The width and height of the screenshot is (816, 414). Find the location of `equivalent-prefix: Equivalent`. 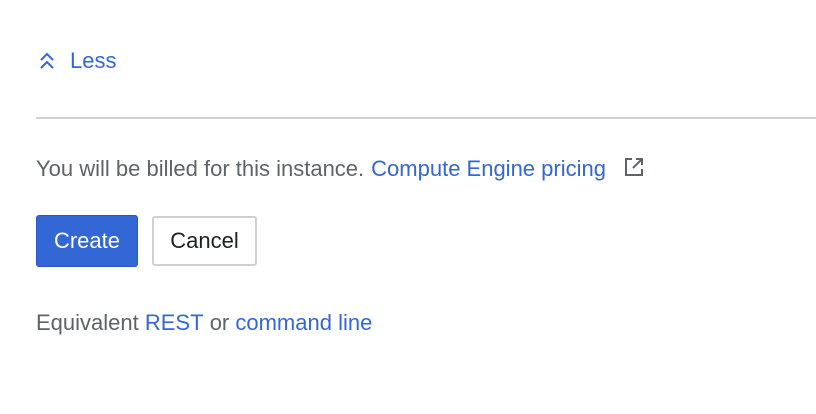

equivalent-prefix: Equivalent is located at coordinates (87, 322).